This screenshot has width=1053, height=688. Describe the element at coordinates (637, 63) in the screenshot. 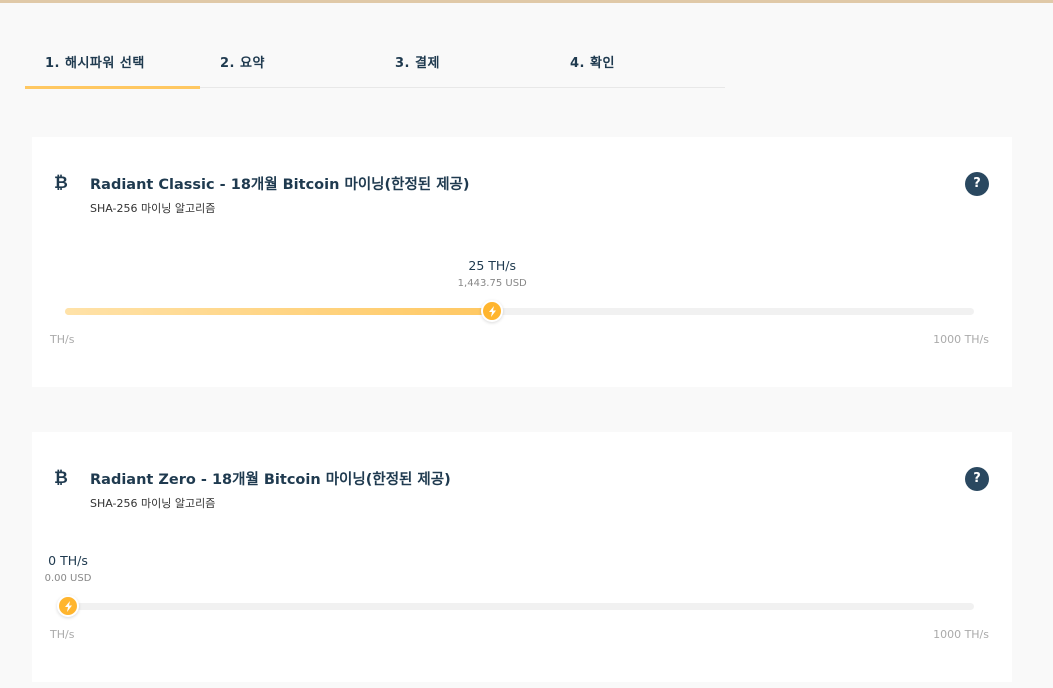

I see `step-confirm: 4. 확인` at that location.